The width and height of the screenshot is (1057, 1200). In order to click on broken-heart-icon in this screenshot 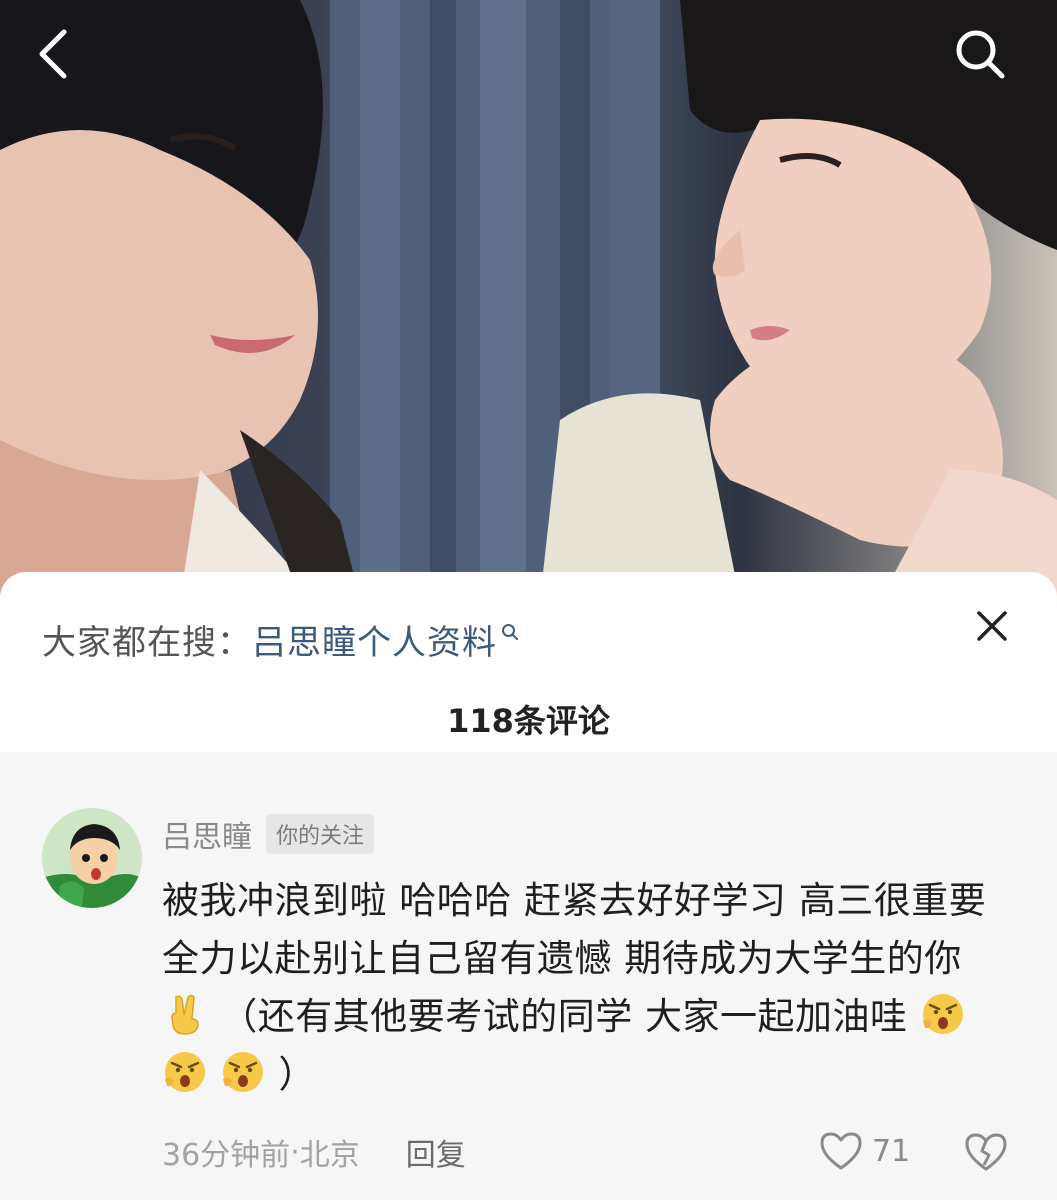, I will do `click(986, 1152)`.